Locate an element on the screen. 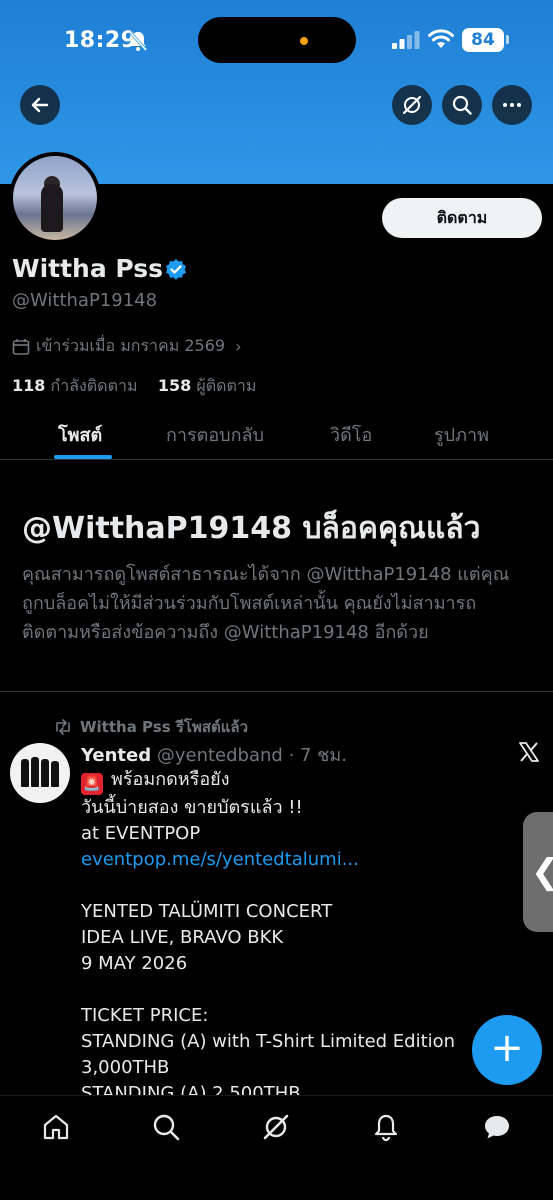 The width and height of the screenshot is (553, 1200). post-author-avatar is located at coordinates (40, 773).